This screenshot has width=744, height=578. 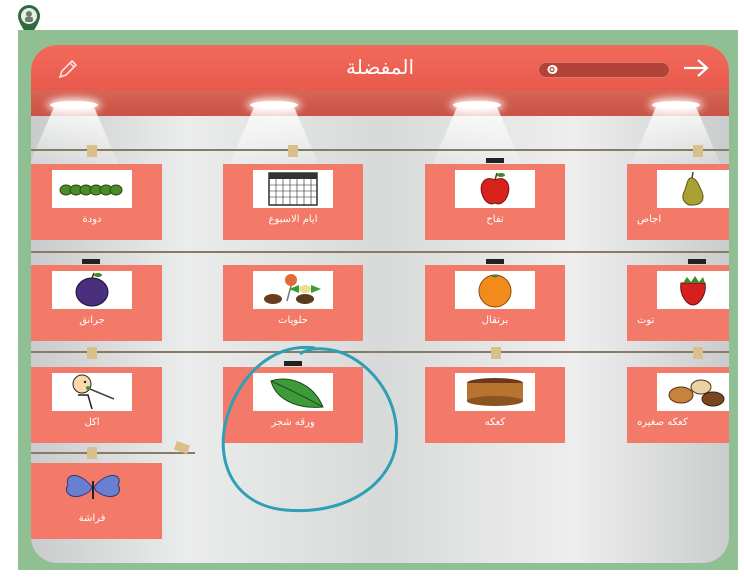 What do you see at coordinates (68, 69) in the screenshot?
I see `pencil-icon` at bounding box center [68, 69].